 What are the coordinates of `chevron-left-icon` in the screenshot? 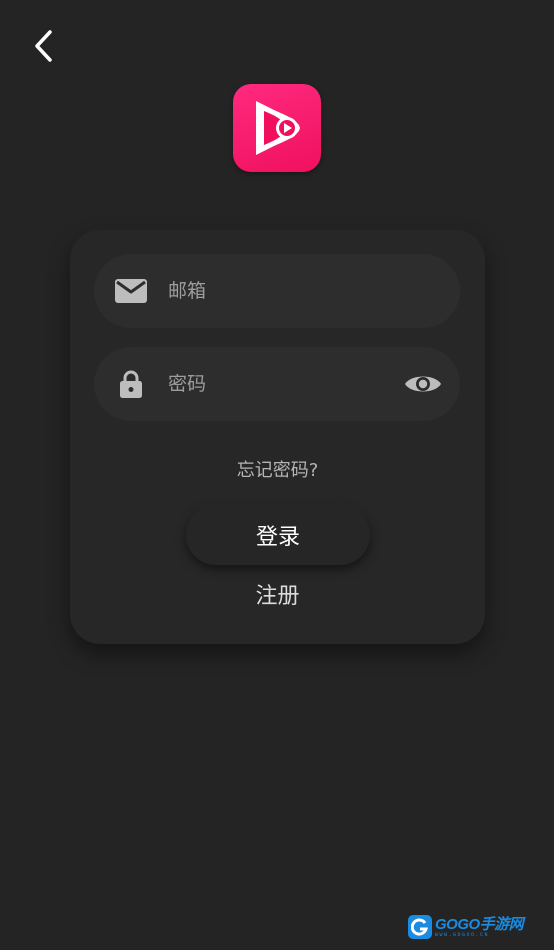 It's located at (43, 46).